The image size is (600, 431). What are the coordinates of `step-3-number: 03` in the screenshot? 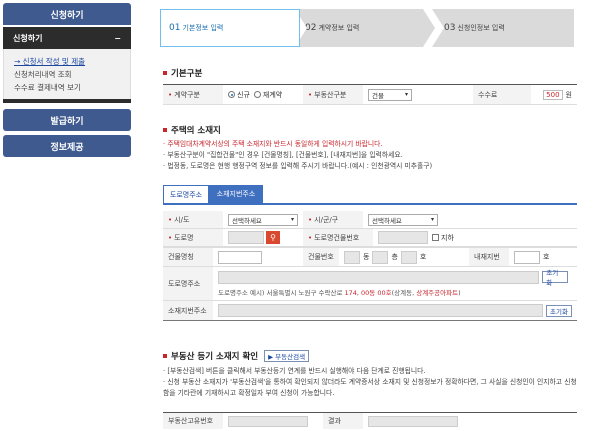 It's located at (450, 28).